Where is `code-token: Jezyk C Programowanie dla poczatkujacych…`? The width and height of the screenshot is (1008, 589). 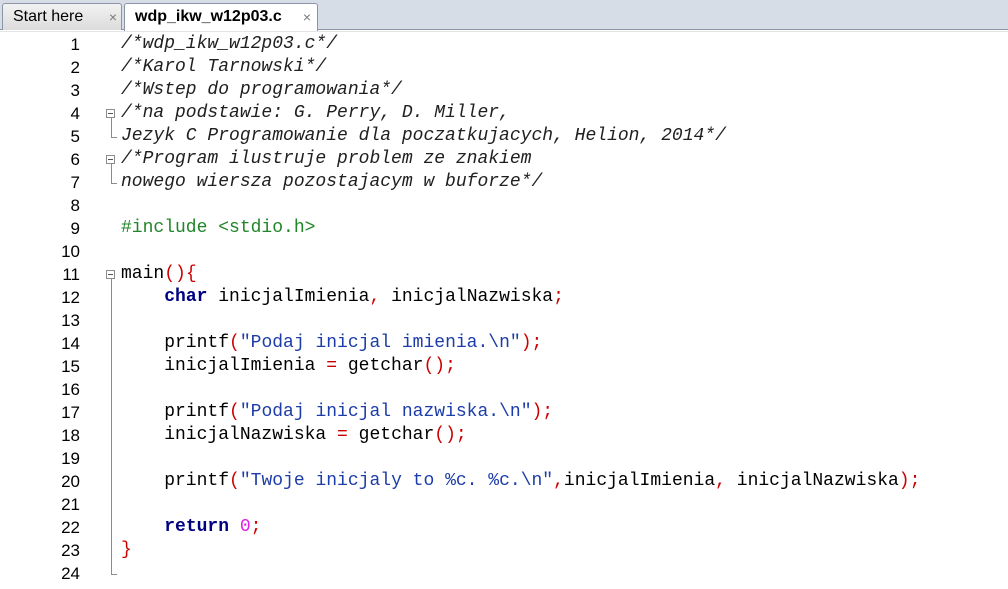
code-token: Jezyk C Programowanie dla poczatkujacych… is located at coordinates (423, 136).